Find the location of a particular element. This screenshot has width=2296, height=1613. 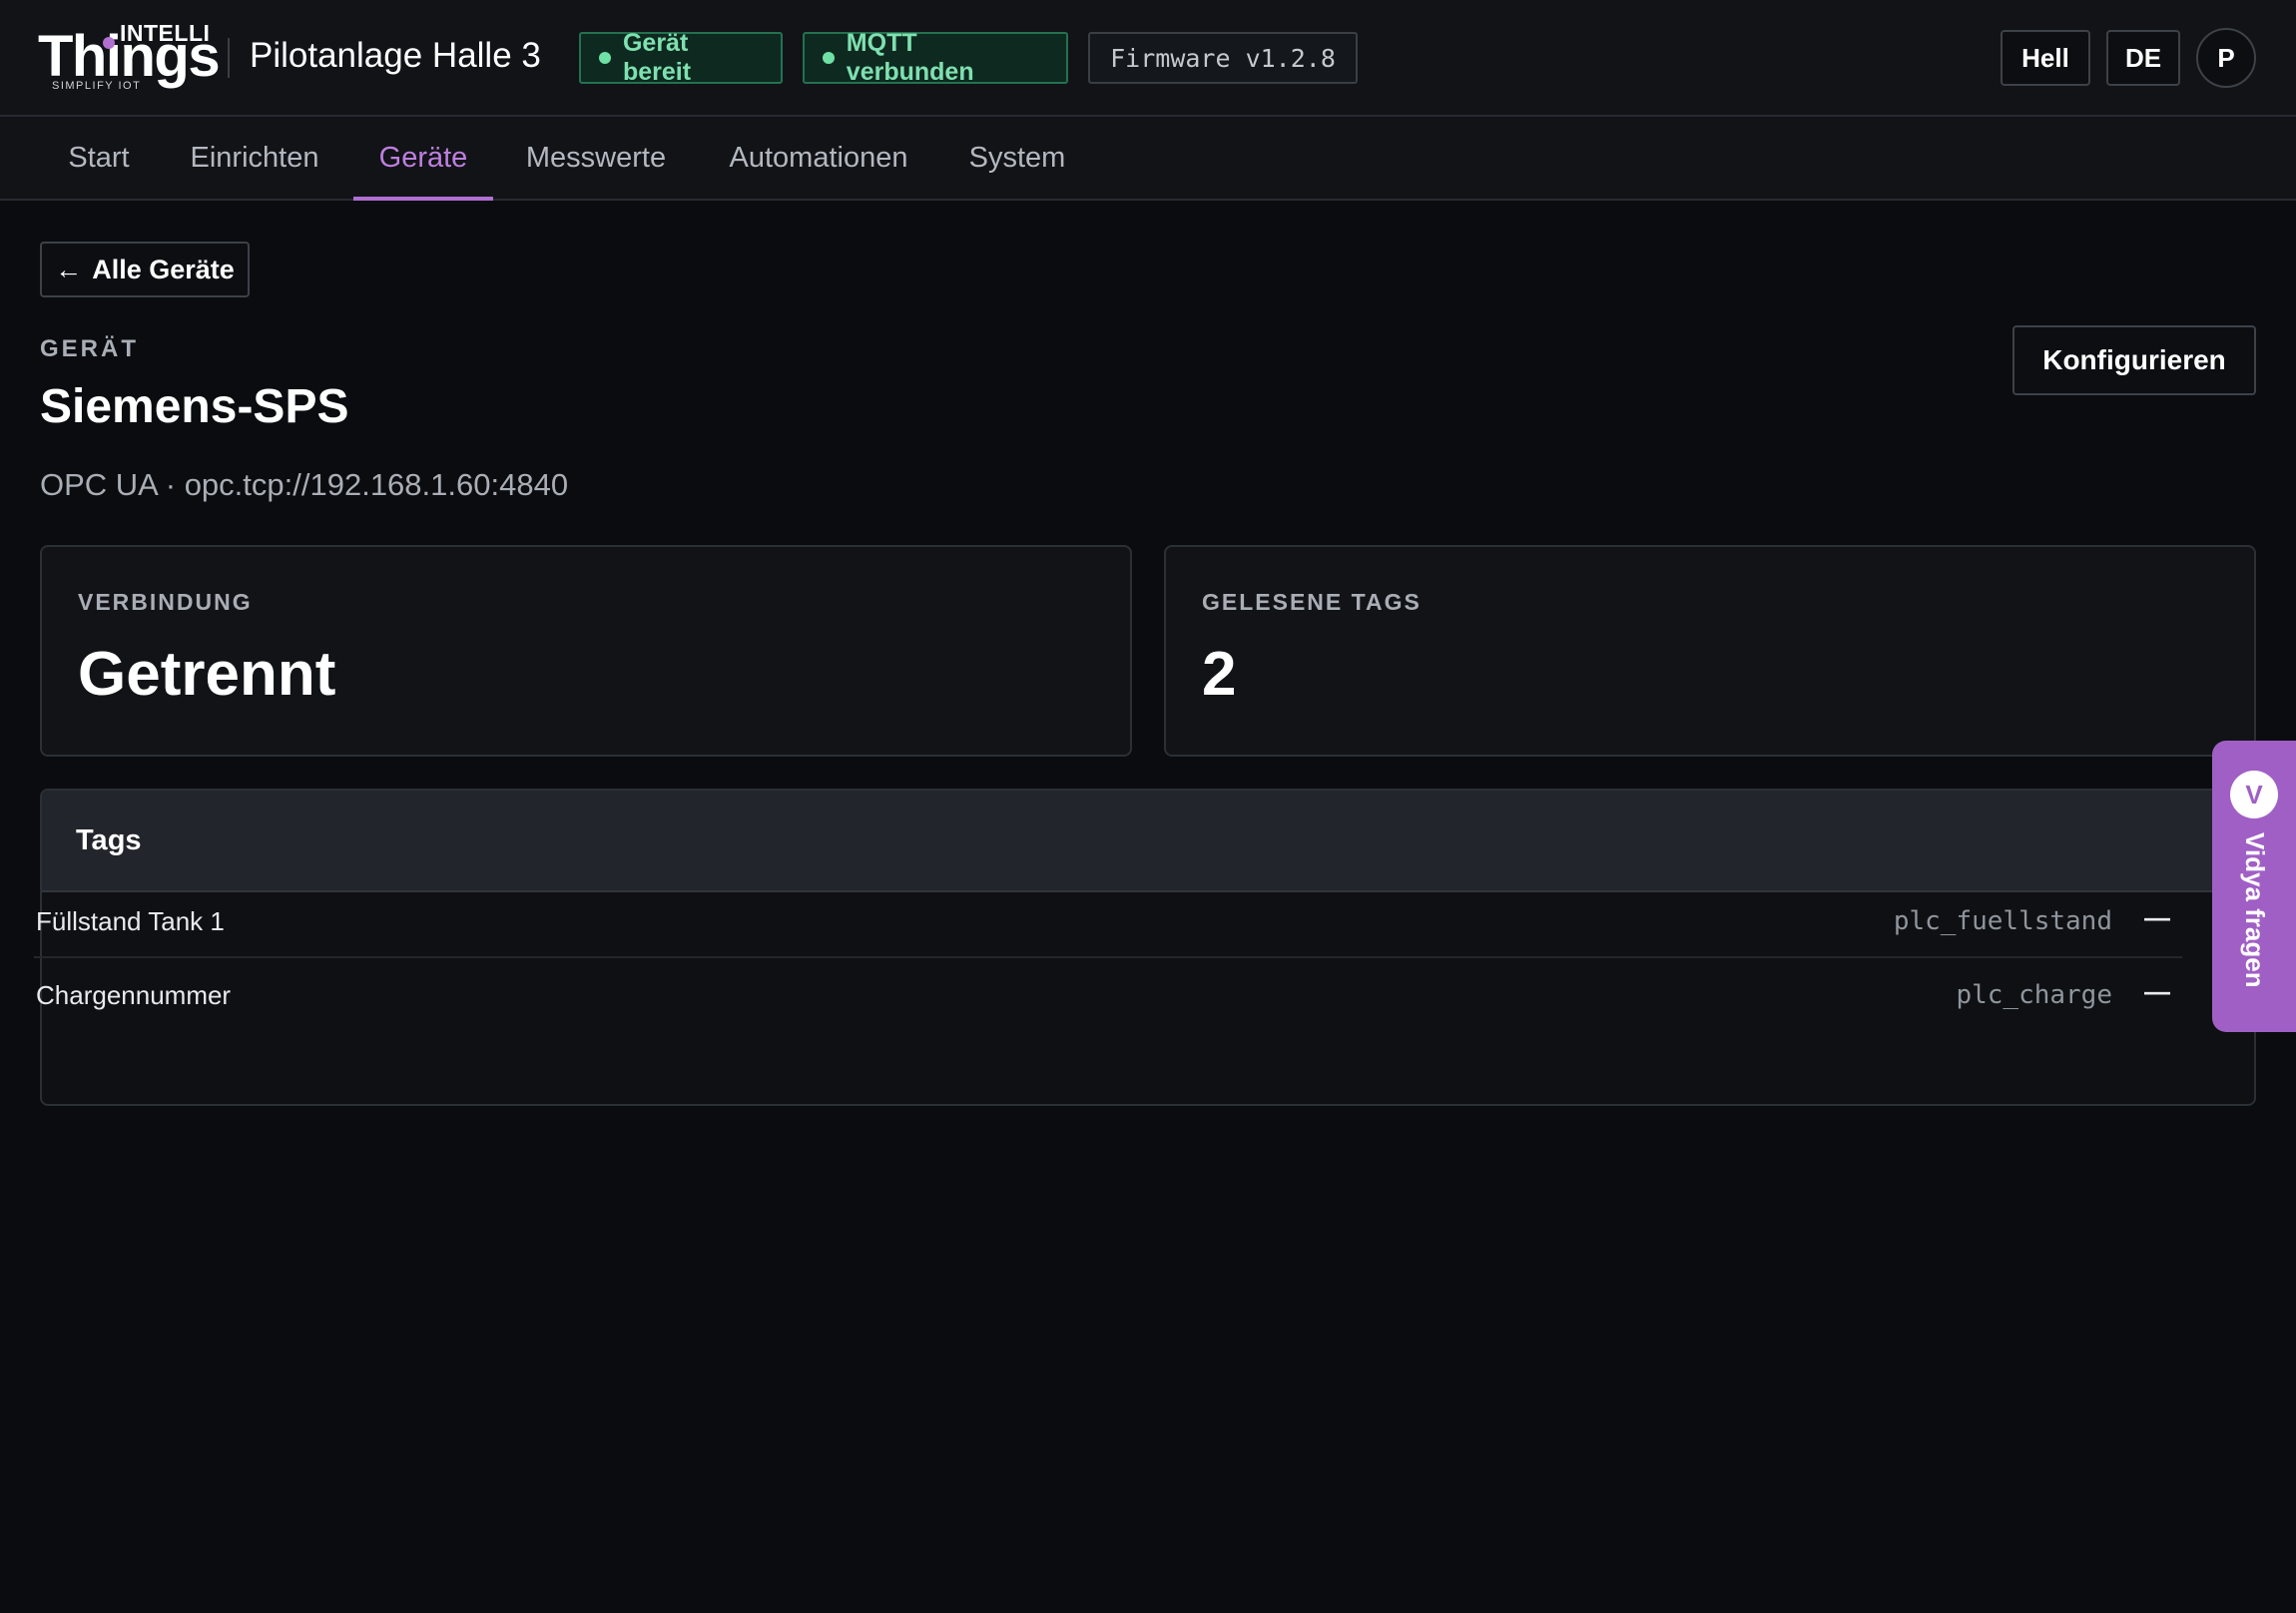

tags-read-value: 2 is located at coordinates (1220, 674).